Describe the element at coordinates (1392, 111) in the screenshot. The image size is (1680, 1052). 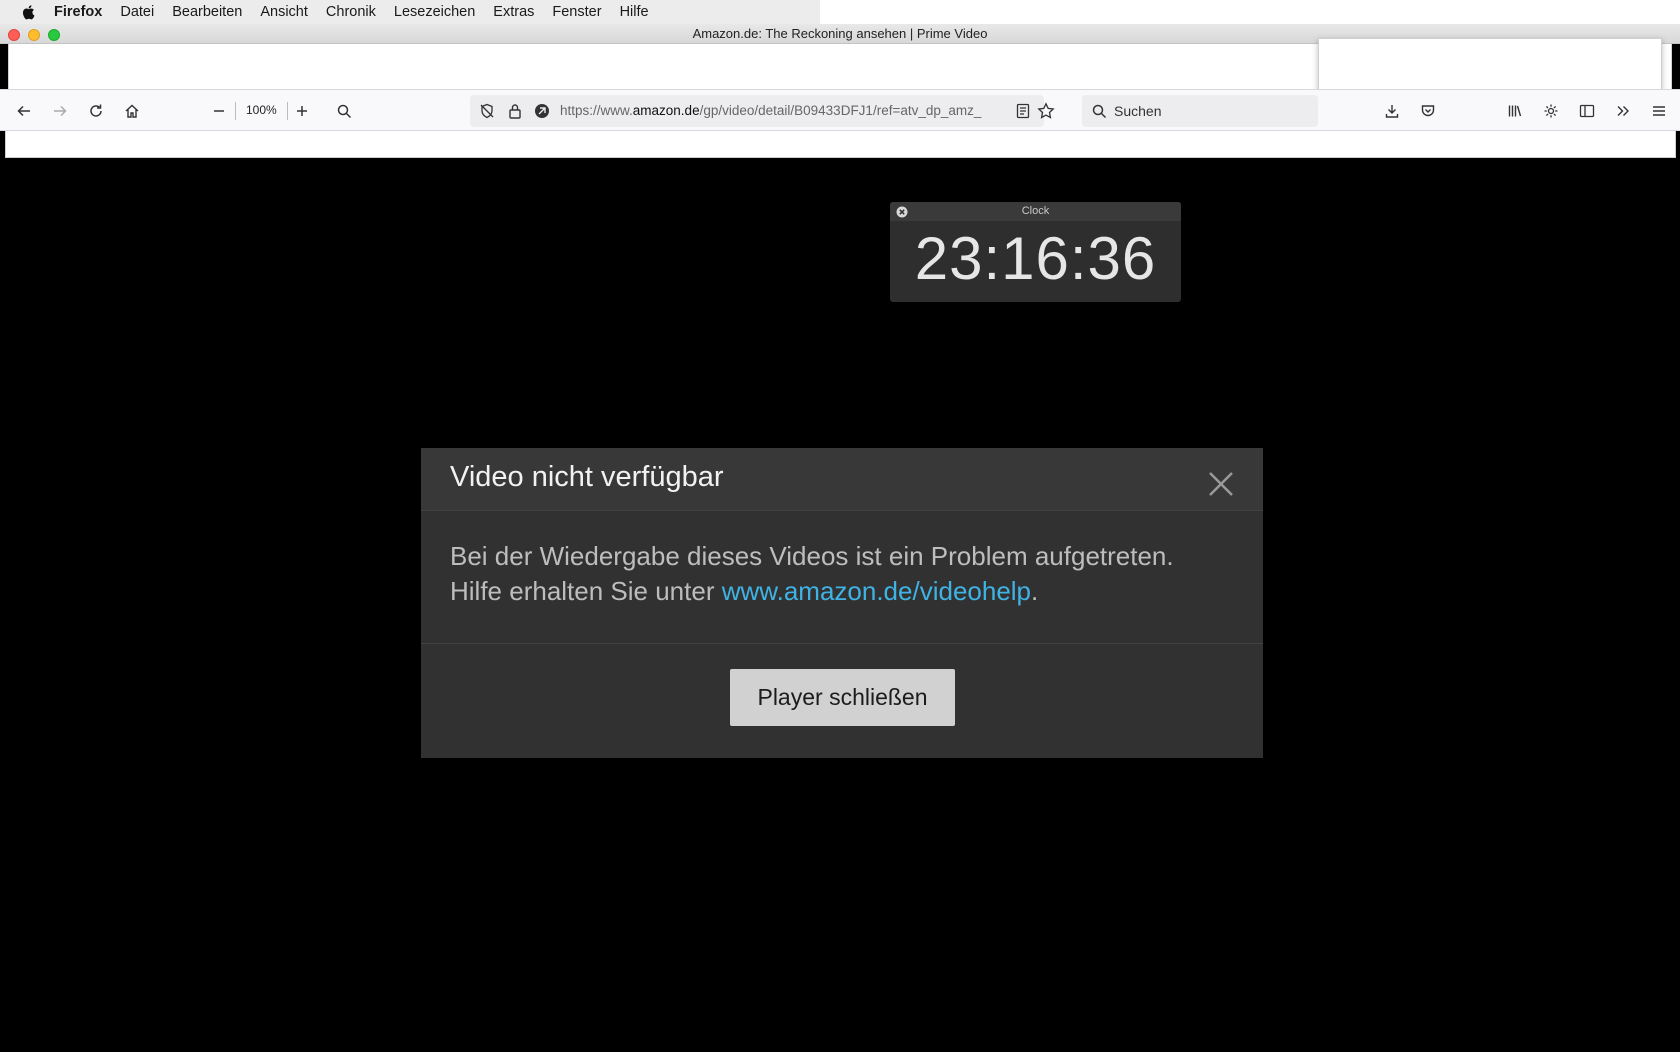
I see `downloads-icon` at that location.